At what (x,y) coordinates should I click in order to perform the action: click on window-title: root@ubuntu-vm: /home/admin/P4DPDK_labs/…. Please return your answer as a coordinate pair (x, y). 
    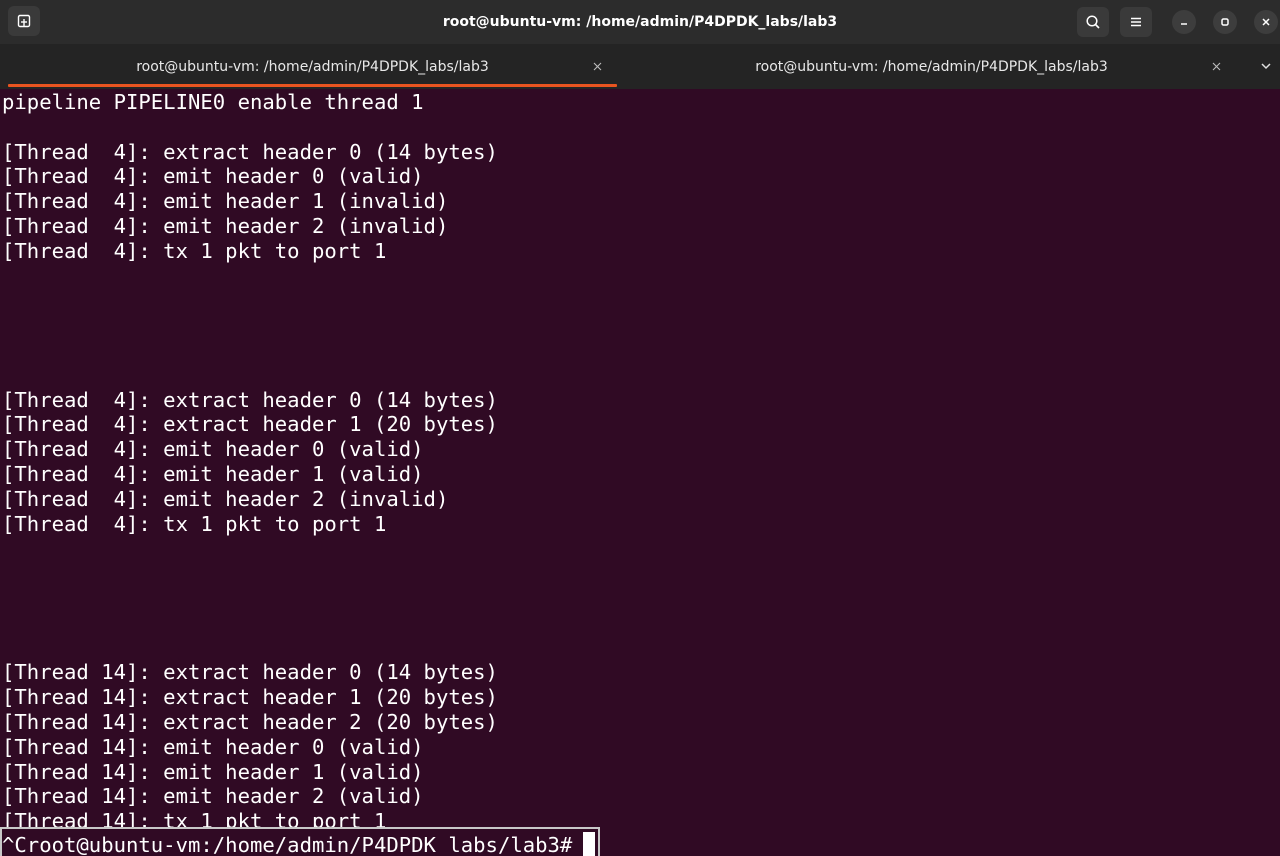
    Looking at the image, I should click on (640, 22).